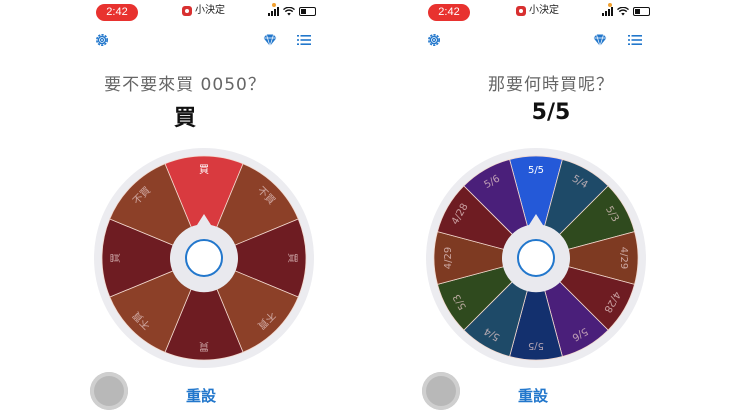  Describe the element at coordinates (551, 85) in the screenshot. I see `question-text: 那要何時買呢？` at that location.